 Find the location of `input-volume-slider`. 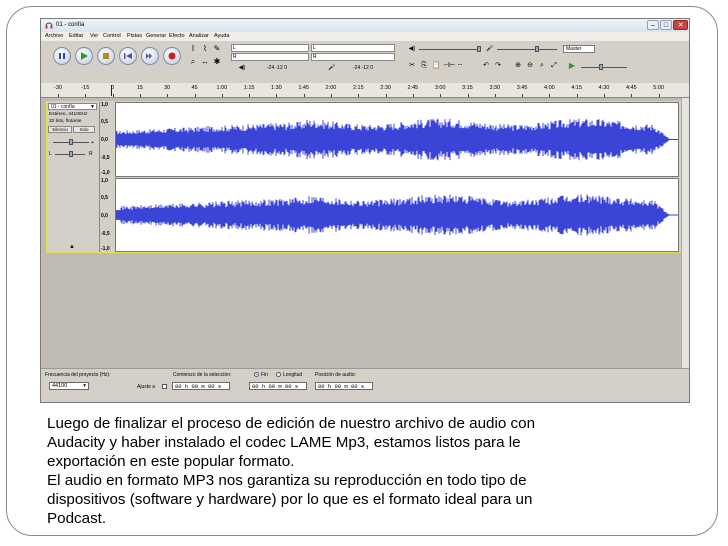

input-volume-slider is located at coordinates (537, 49).